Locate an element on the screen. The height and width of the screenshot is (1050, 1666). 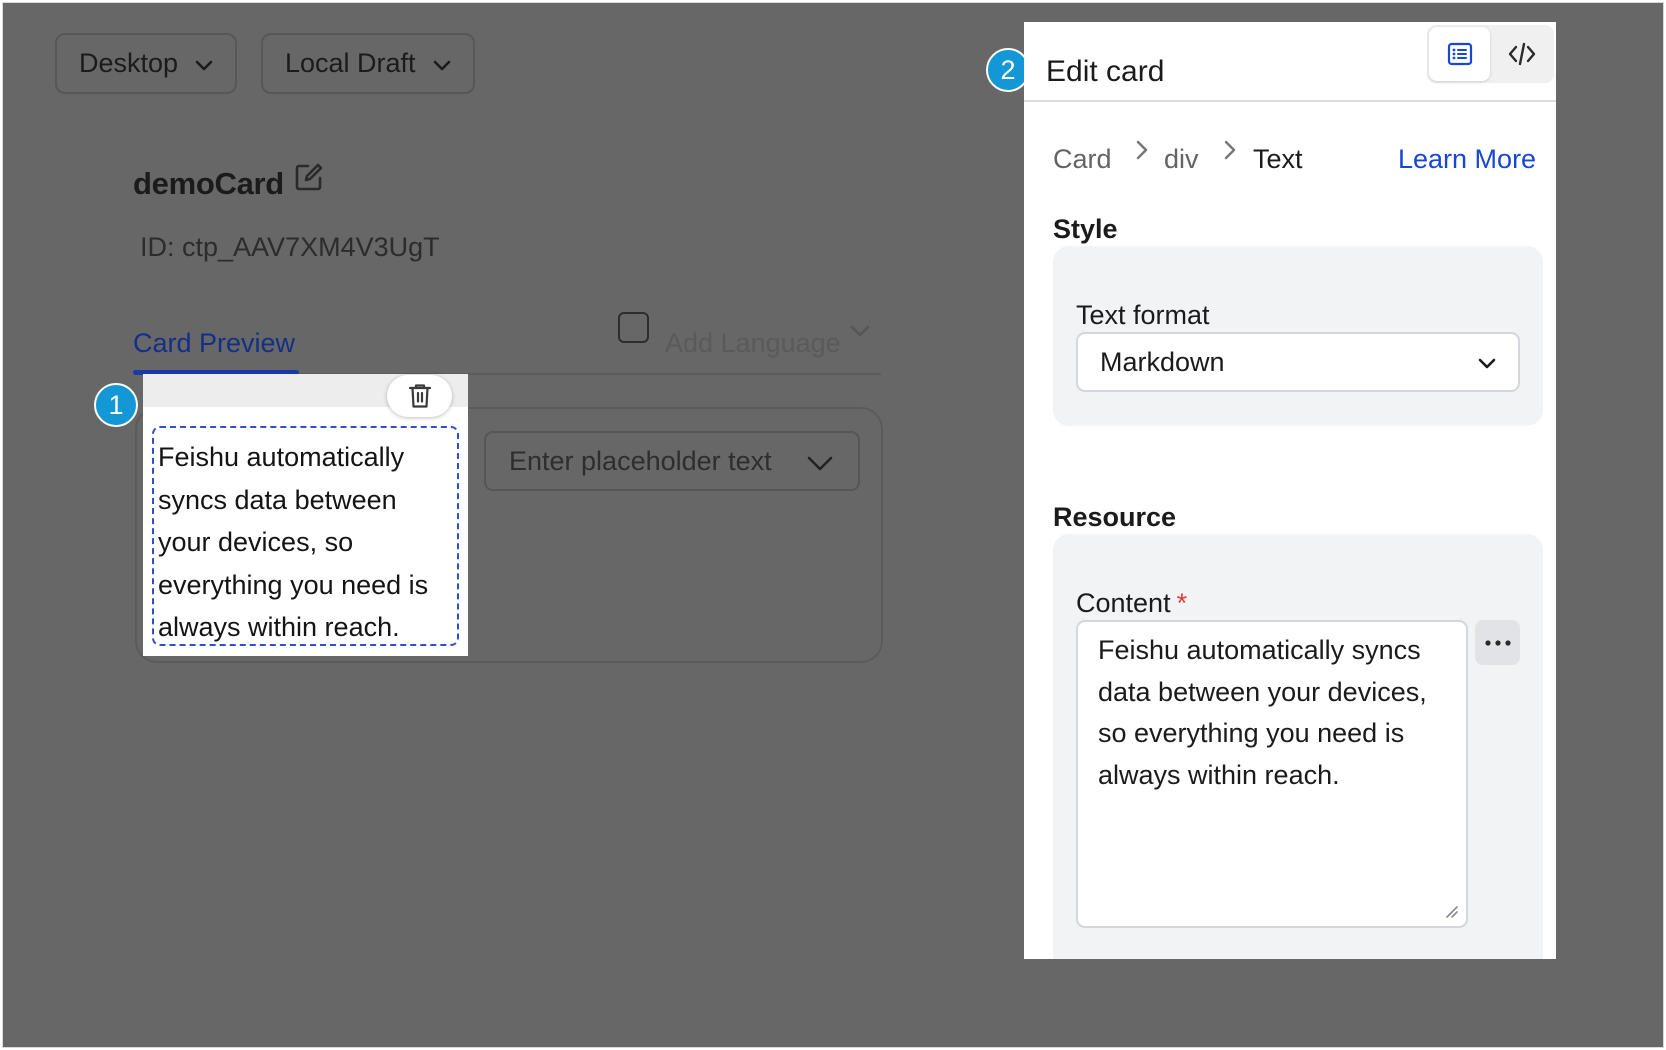
form-view-button is located at coordinates (1459, 54).